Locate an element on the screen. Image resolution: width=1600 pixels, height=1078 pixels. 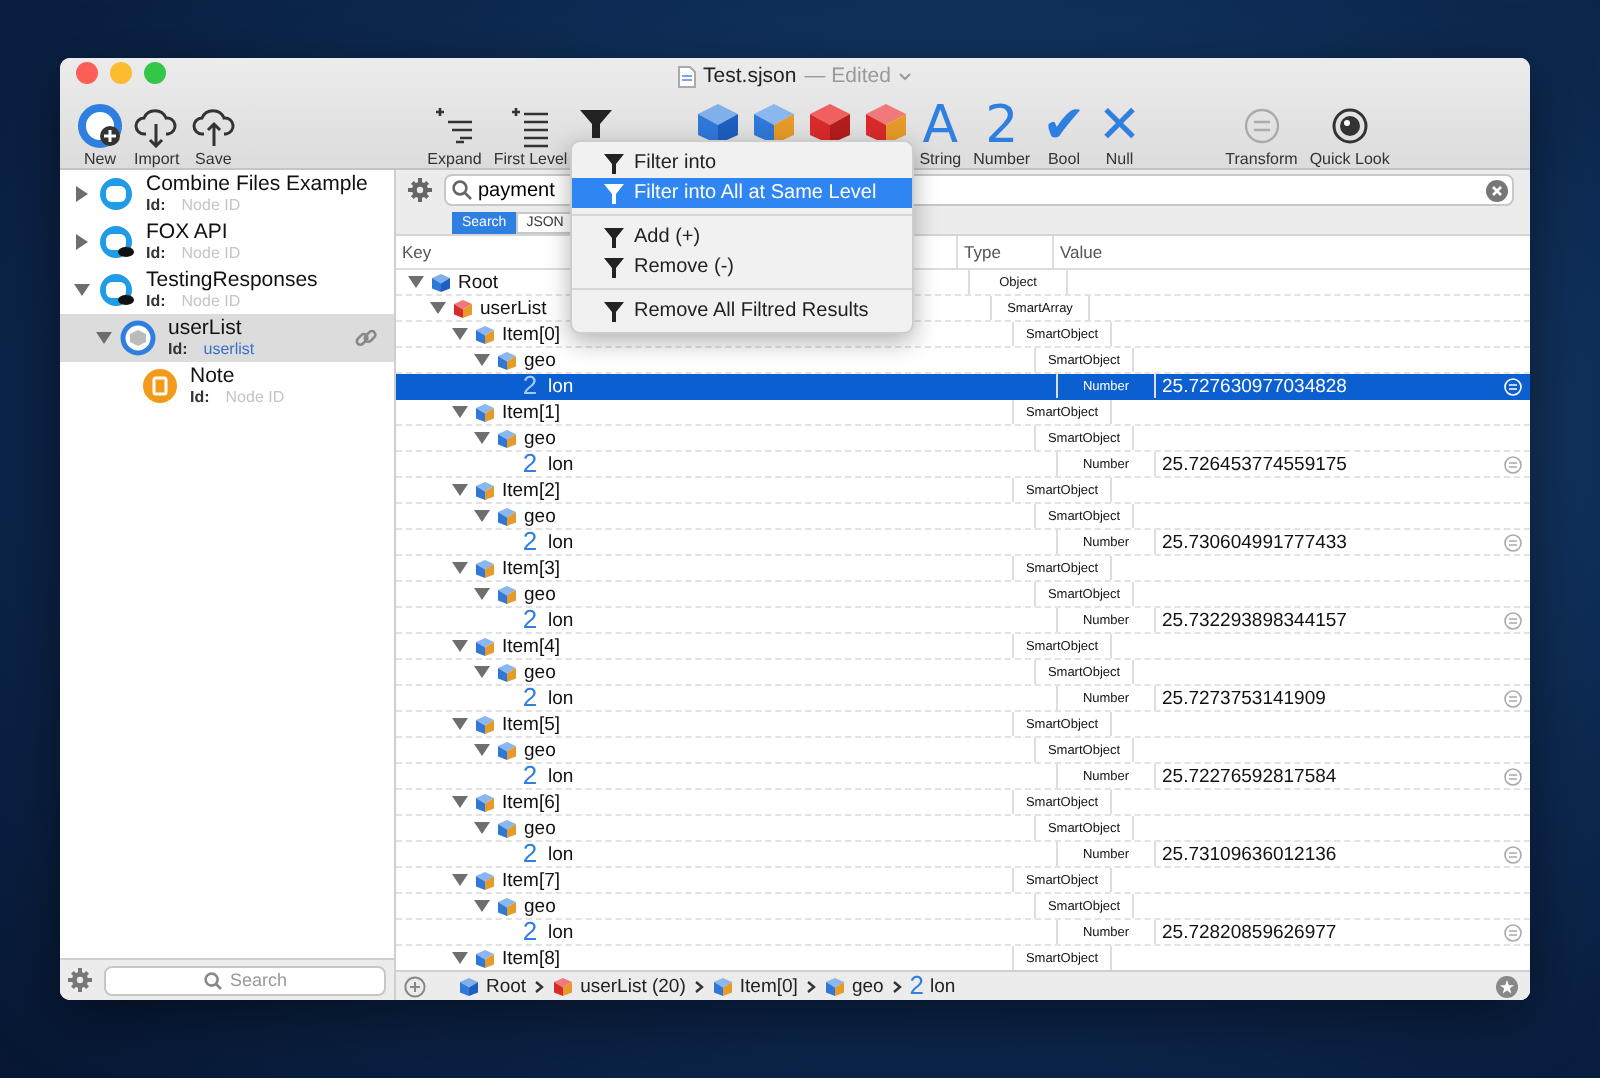
document-status: — Edited is located at coordinates (847, 76).